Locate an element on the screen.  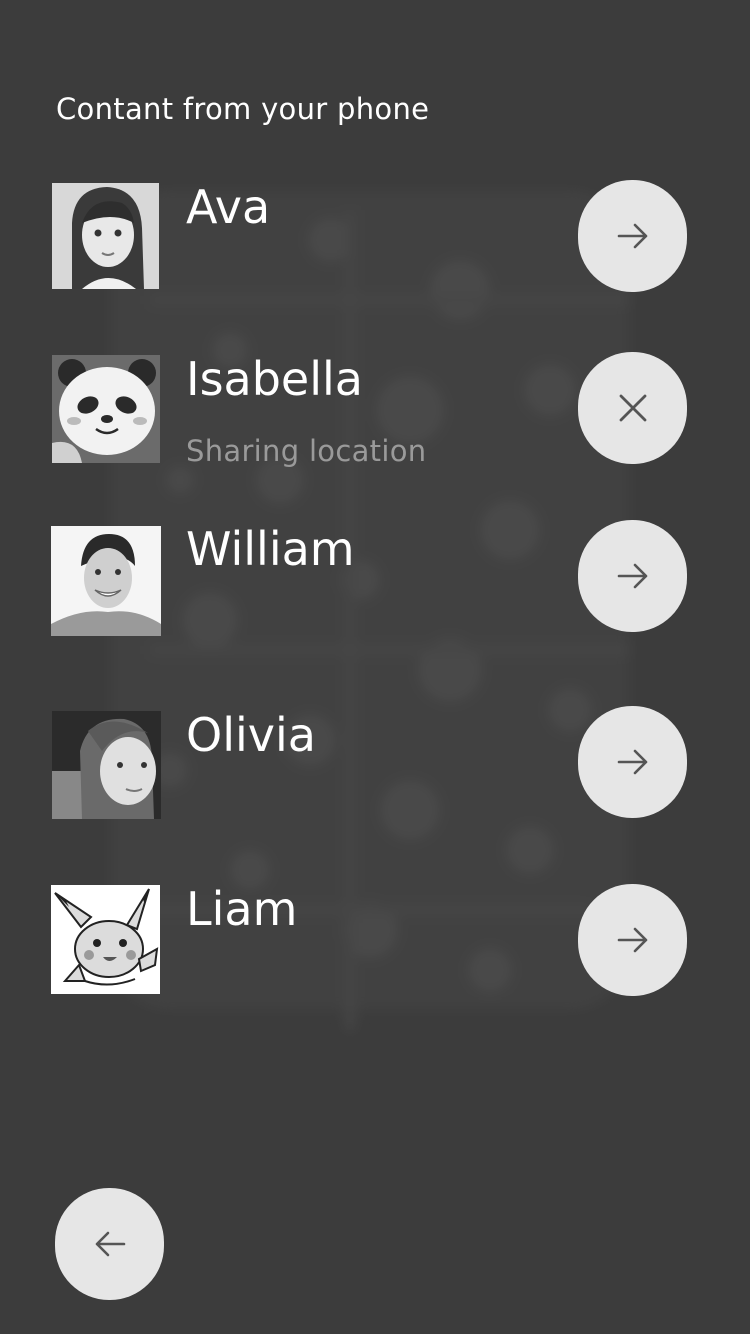
avatar-panda-illustration-icon is located at coordinates (106, 409).